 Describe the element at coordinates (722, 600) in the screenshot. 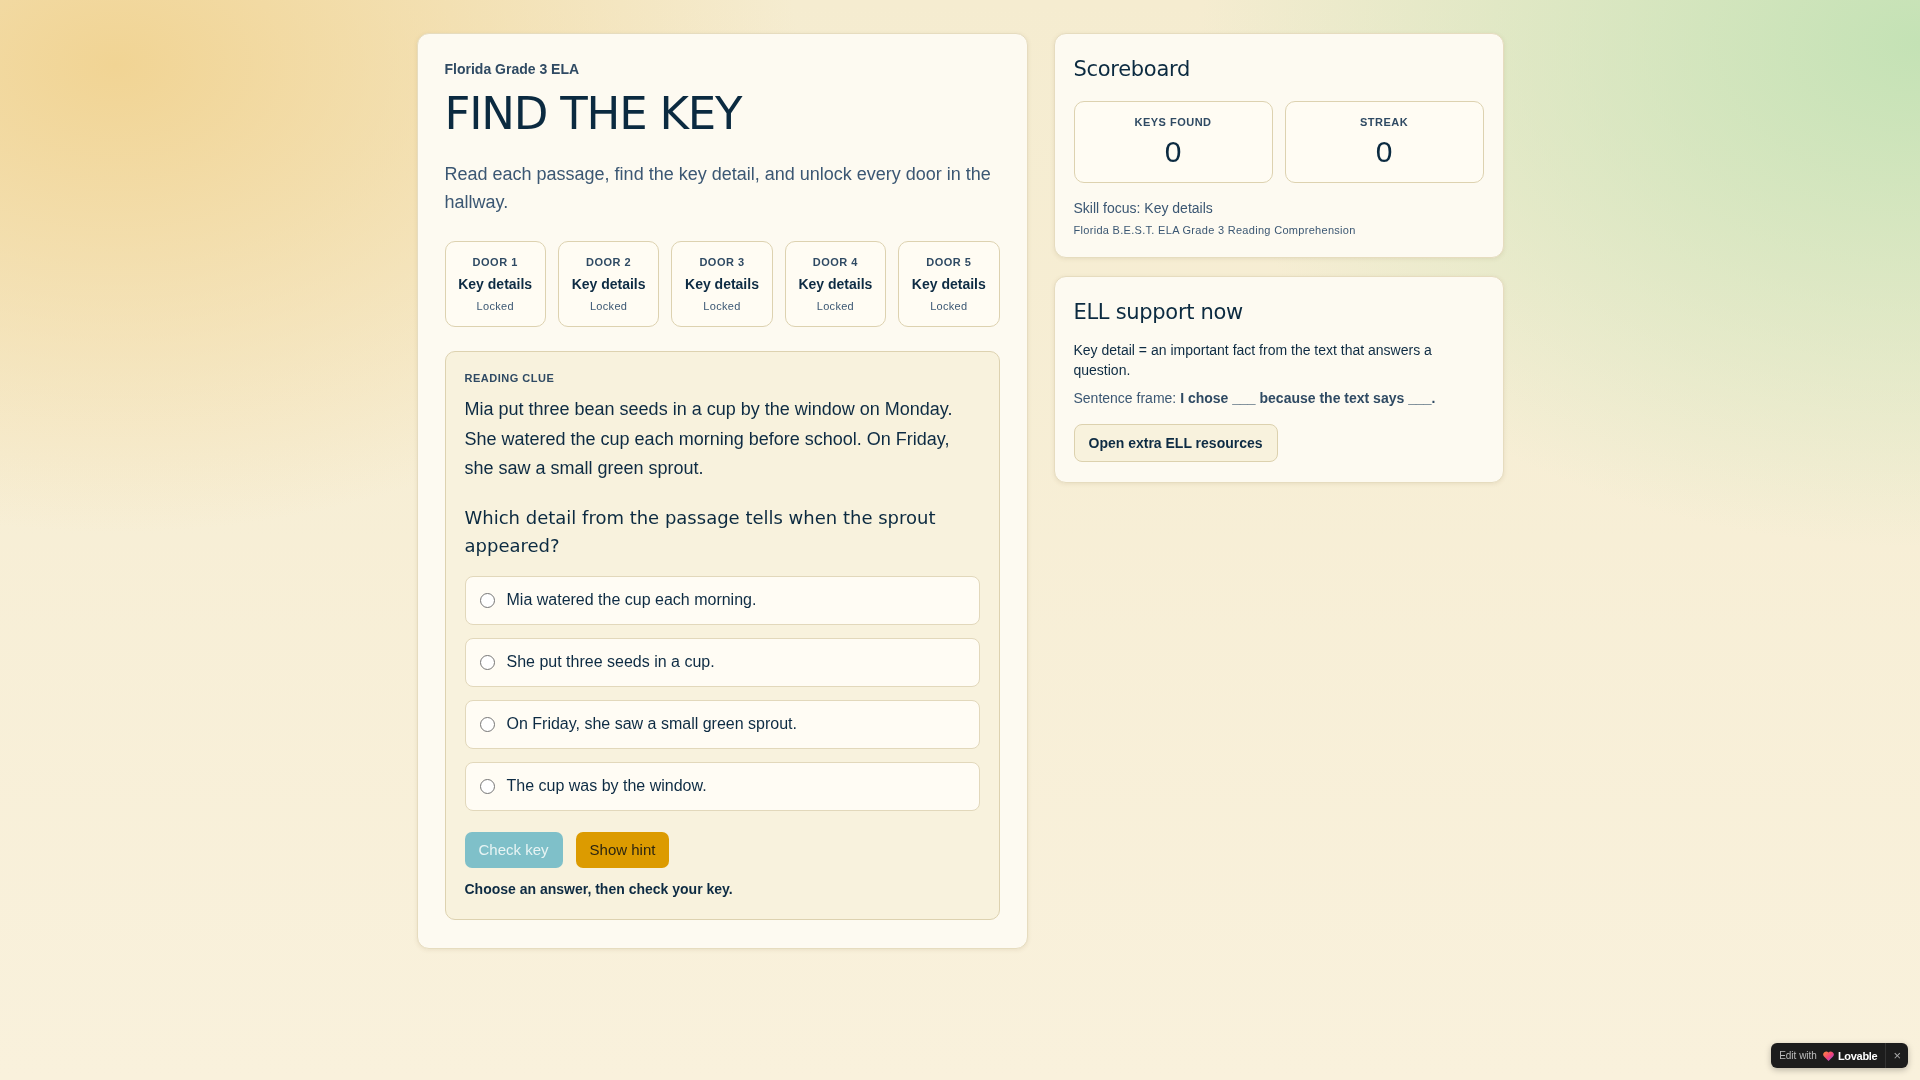

I see `answer-option: Mia watered the cup each morning.` at that location.